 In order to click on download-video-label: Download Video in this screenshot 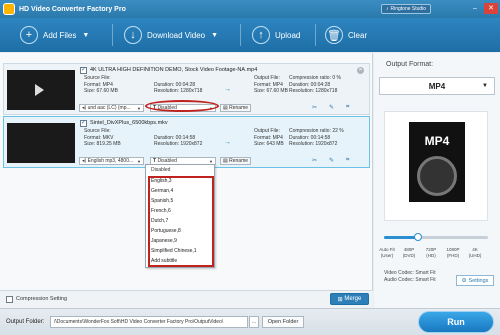, I will do `click(176, 35)`.